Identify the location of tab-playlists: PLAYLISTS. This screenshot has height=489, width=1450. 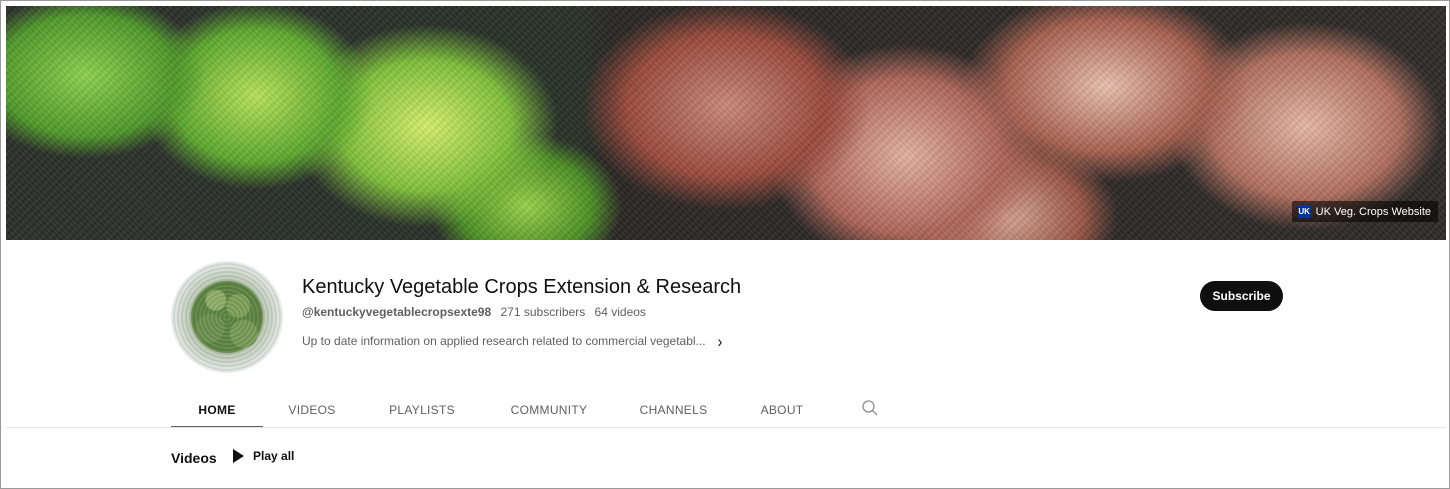
(422, 409).